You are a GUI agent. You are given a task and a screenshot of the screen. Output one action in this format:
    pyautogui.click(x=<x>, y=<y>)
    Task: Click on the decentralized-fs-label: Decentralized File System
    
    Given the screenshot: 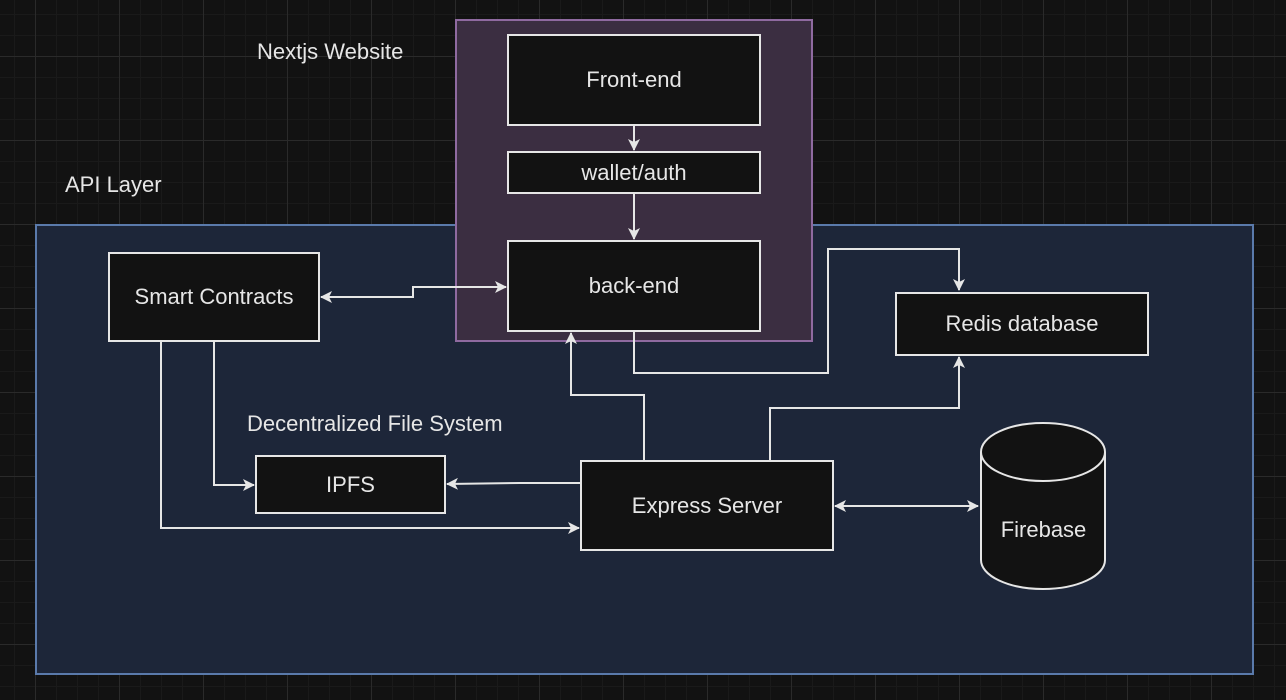 What is the action you would take?
    pyautogui.click(x=375, y=423)
    